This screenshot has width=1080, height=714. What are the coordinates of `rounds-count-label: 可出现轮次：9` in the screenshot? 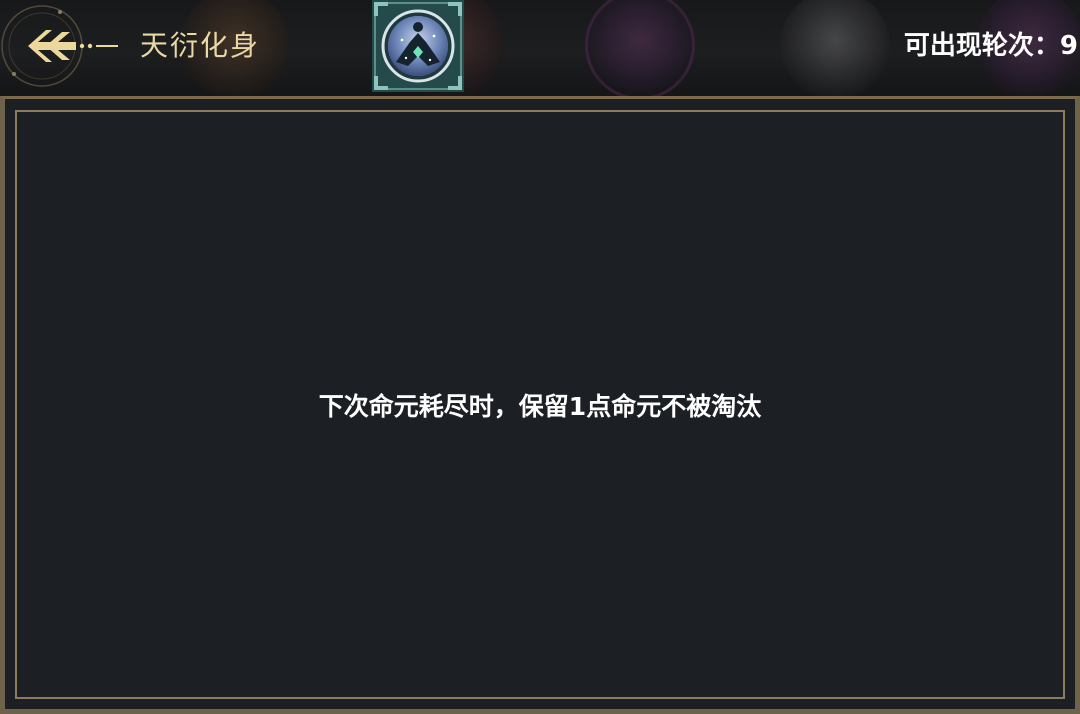 It's located at (990, 46).